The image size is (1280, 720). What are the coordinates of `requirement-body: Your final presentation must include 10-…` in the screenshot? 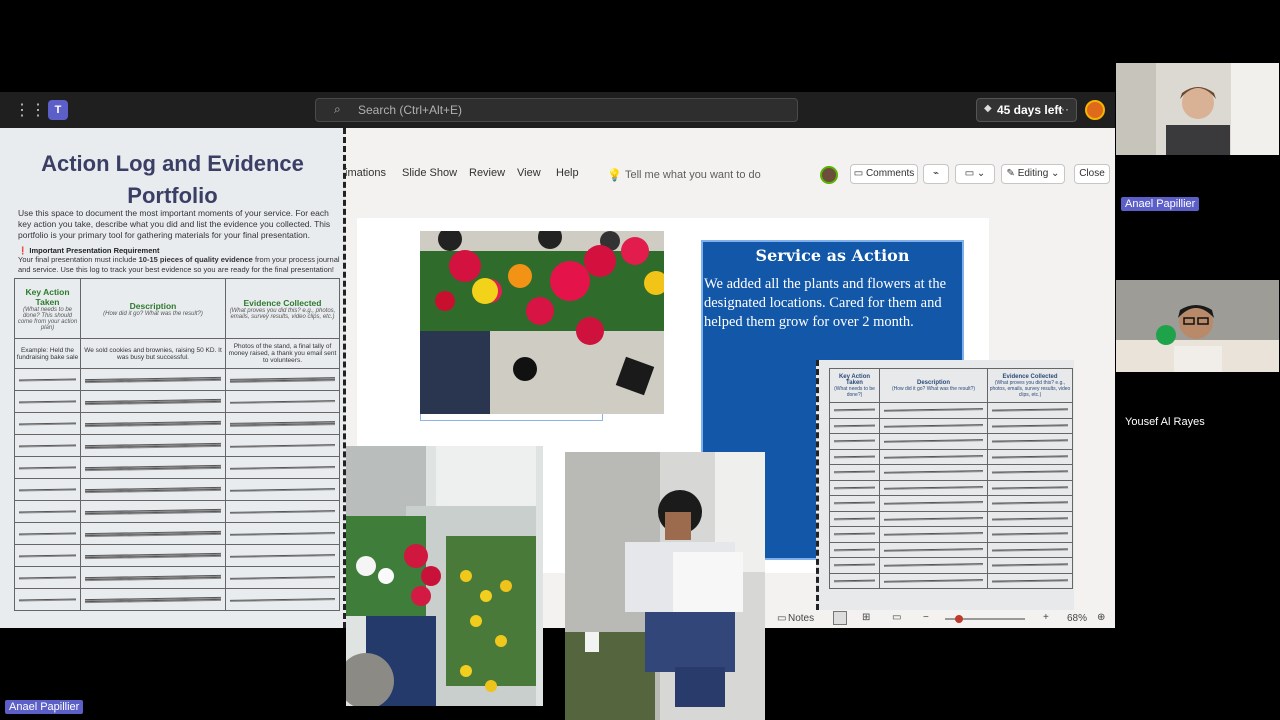 It's located at (179, 264).